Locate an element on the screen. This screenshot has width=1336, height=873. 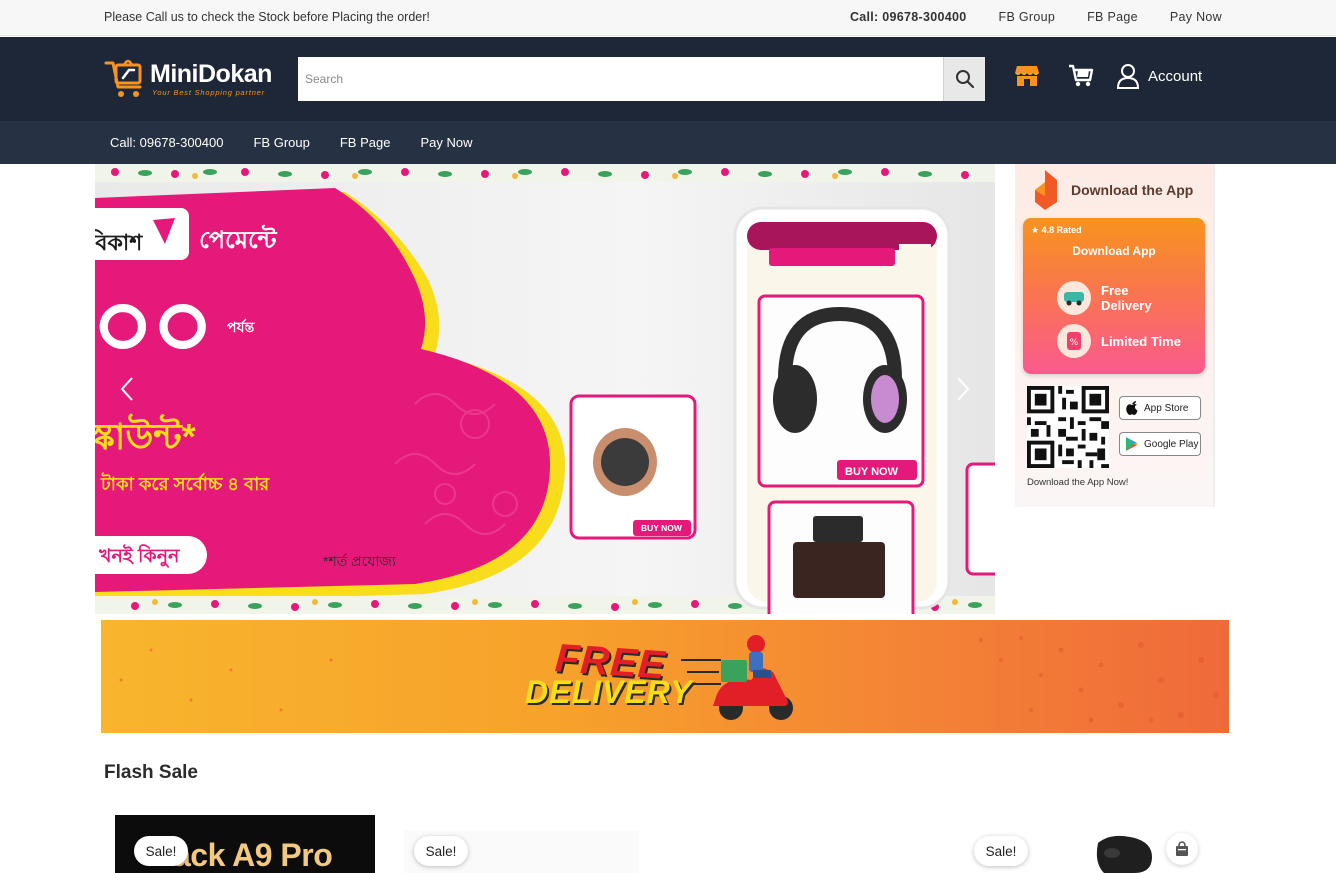
app-store-button: App Store is located at coordinates (1160, 408).